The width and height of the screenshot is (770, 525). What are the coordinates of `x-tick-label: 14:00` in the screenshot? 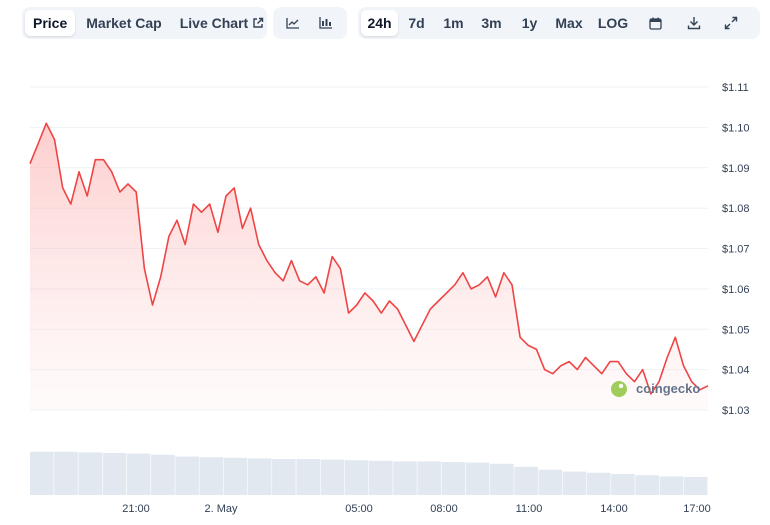 It's located at (614, 509).